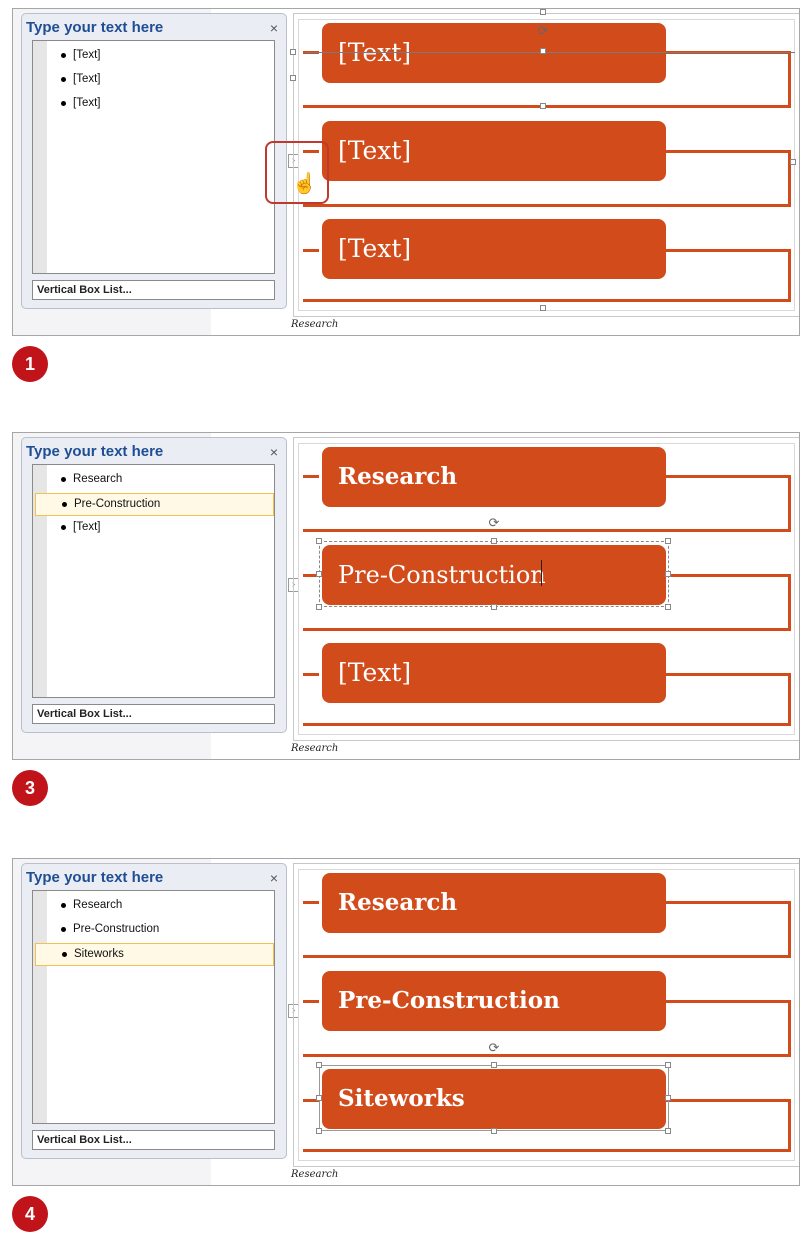 This screenshot has width=802, height=1236. I want to click on list-item-selected: Siteworks, so click(154, 954).